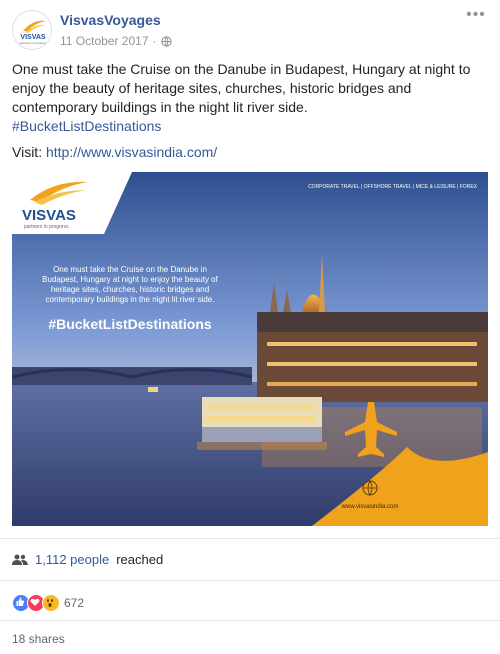 The image size is (500, 654). I want to click on svg-text: www.visvasindia.com, so click(370, 507).